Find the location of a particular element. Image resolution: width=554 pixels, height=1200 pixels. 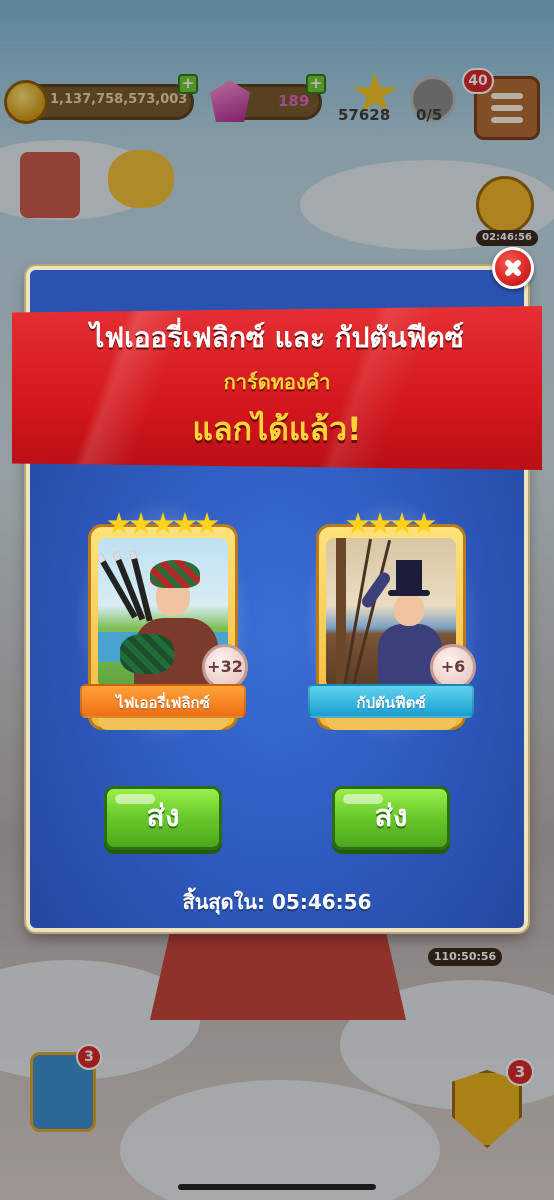

popup-headline: แลกได้แล้ว! is located at coordinates (277, 429).